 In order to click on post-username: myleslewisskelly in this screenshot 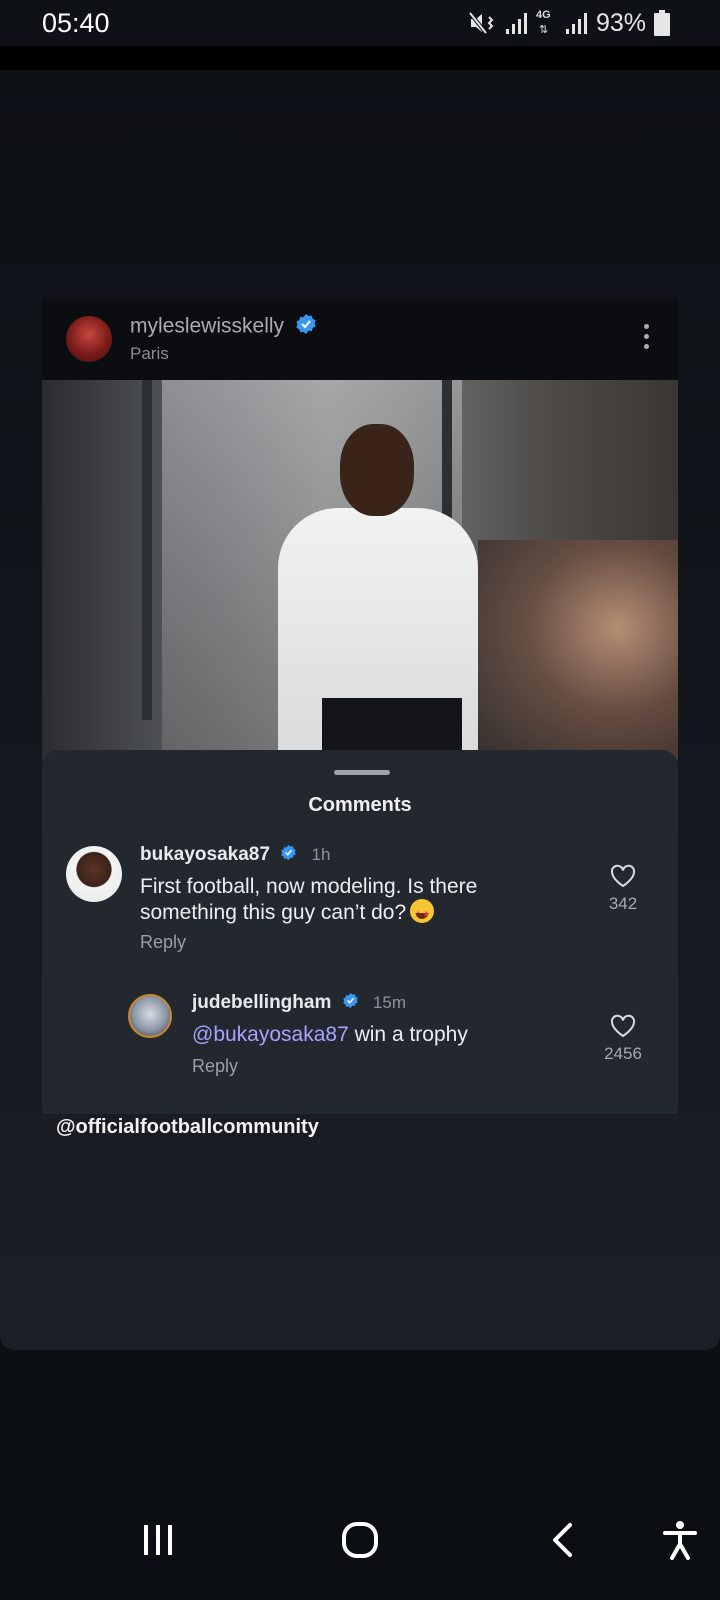, I will do `click(223, 327)`.